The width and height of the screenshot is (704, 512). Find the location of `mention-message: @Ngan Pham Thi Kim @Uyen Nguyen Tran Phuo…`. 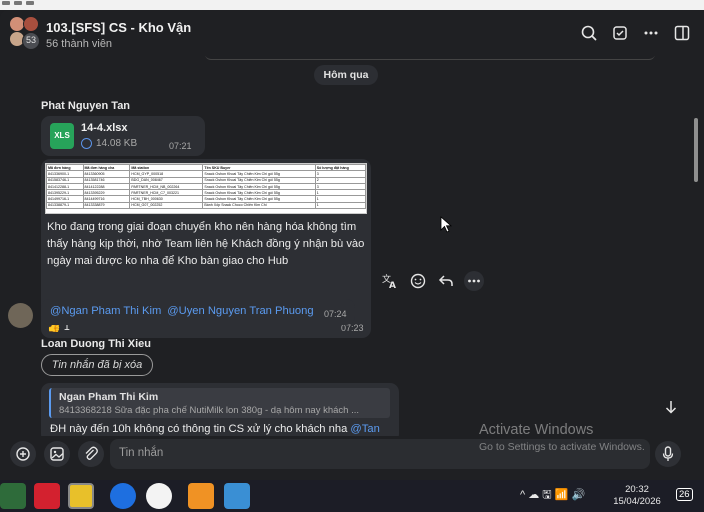

mention-message: @Ngan Pham Thi Kim @Uyen Nguyen Tran Phuo… is located at coordinates (198, 312).